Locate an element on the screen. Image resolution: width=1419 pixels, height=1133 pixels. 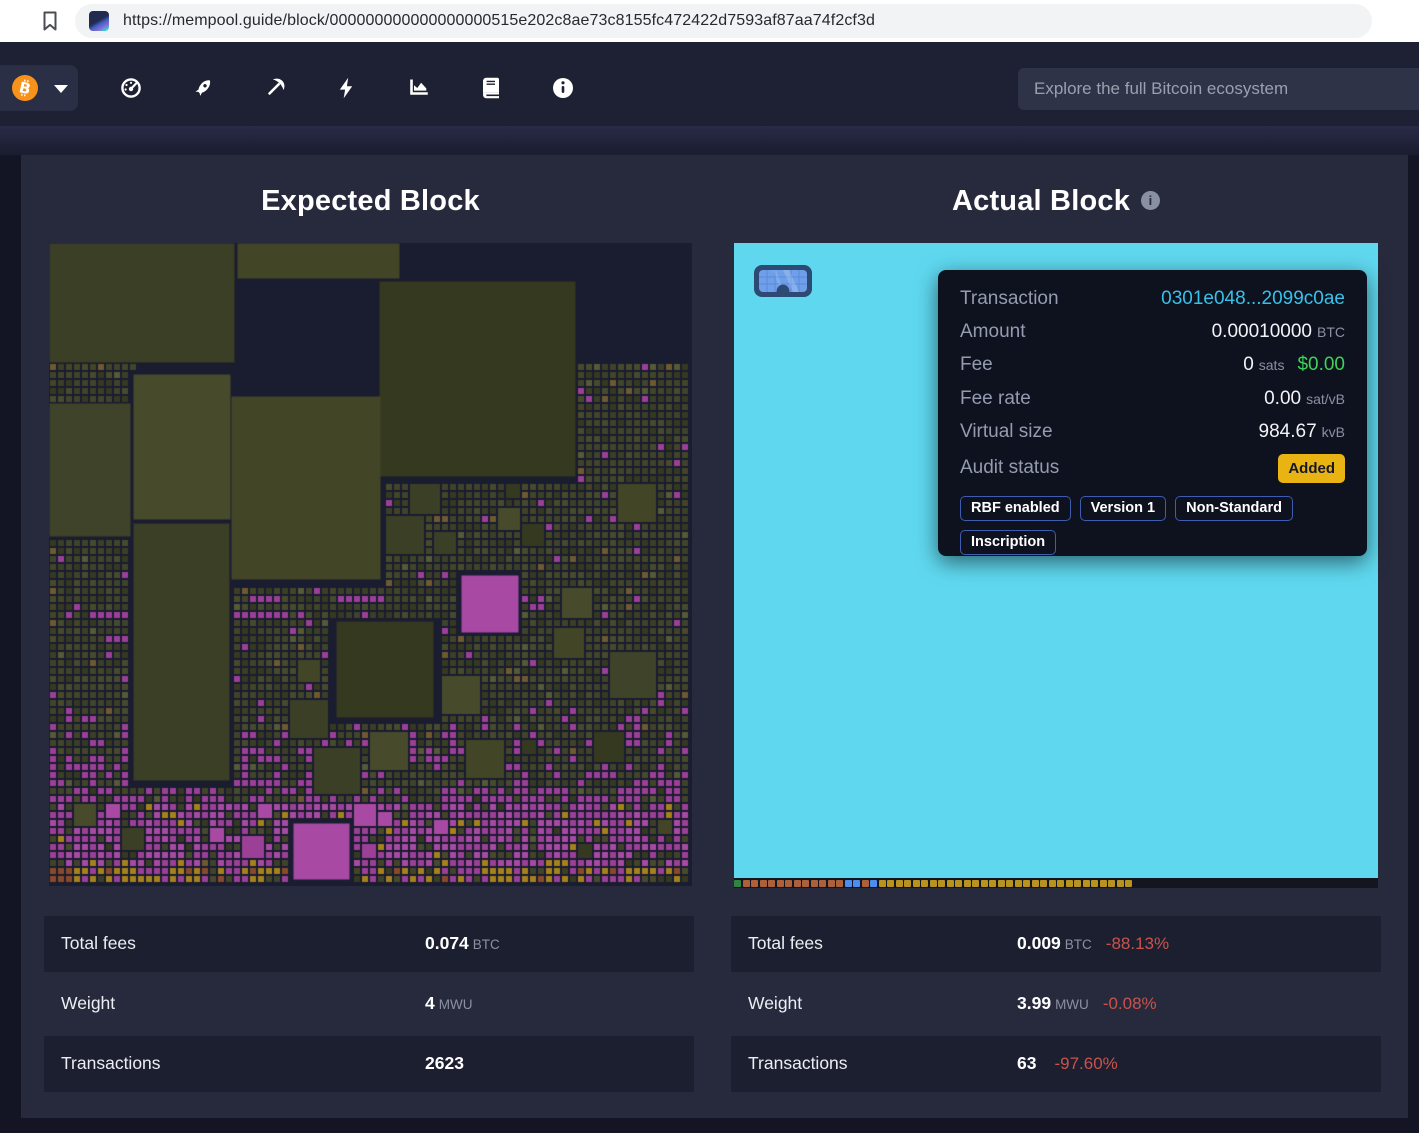
search-input is located at coordinates (1218, 89).